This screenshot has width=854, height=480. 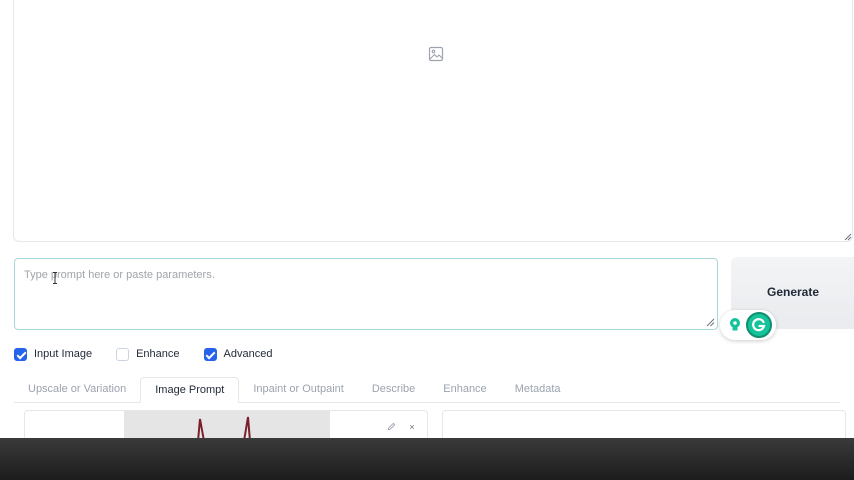 I want to click on grammarly-widget, so click(x=748, y=325).